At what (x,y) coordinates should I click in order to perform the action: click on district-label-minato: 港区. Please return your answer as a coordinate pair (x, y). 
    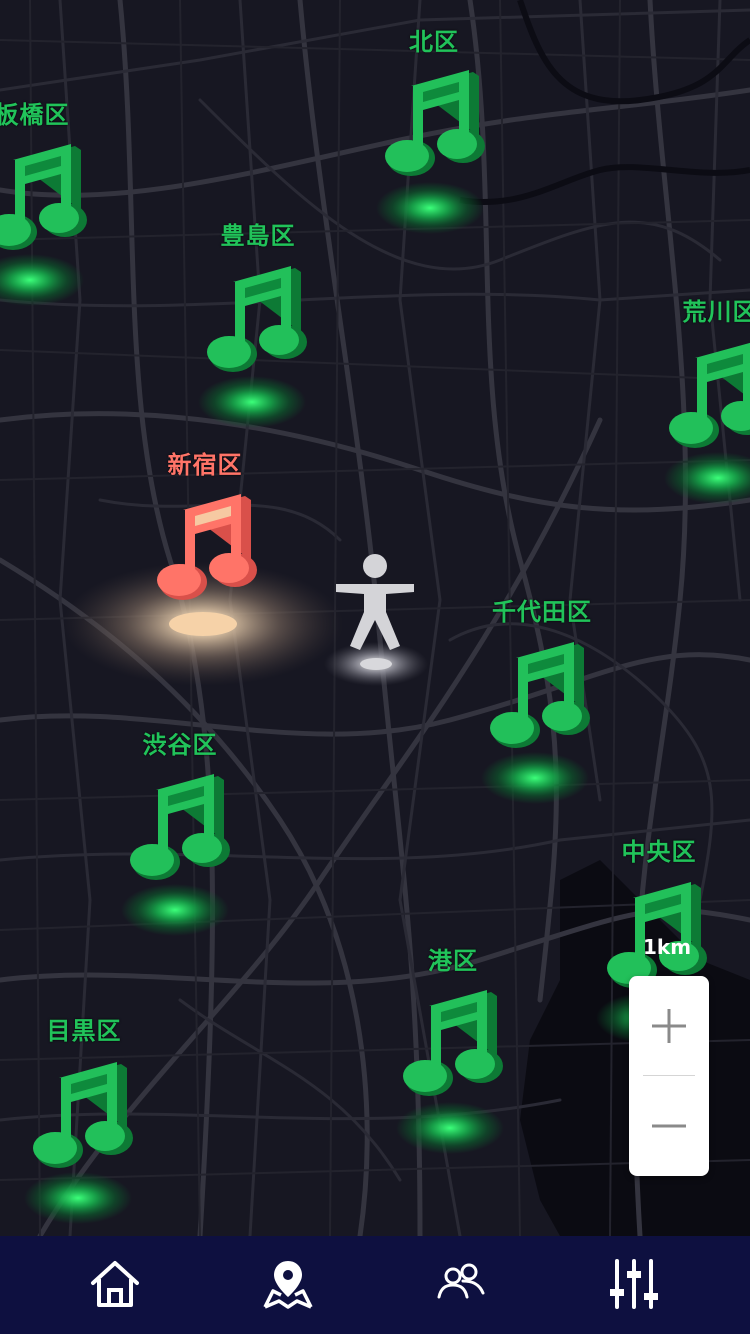
    Looking at the image, I should click on (453, 961).